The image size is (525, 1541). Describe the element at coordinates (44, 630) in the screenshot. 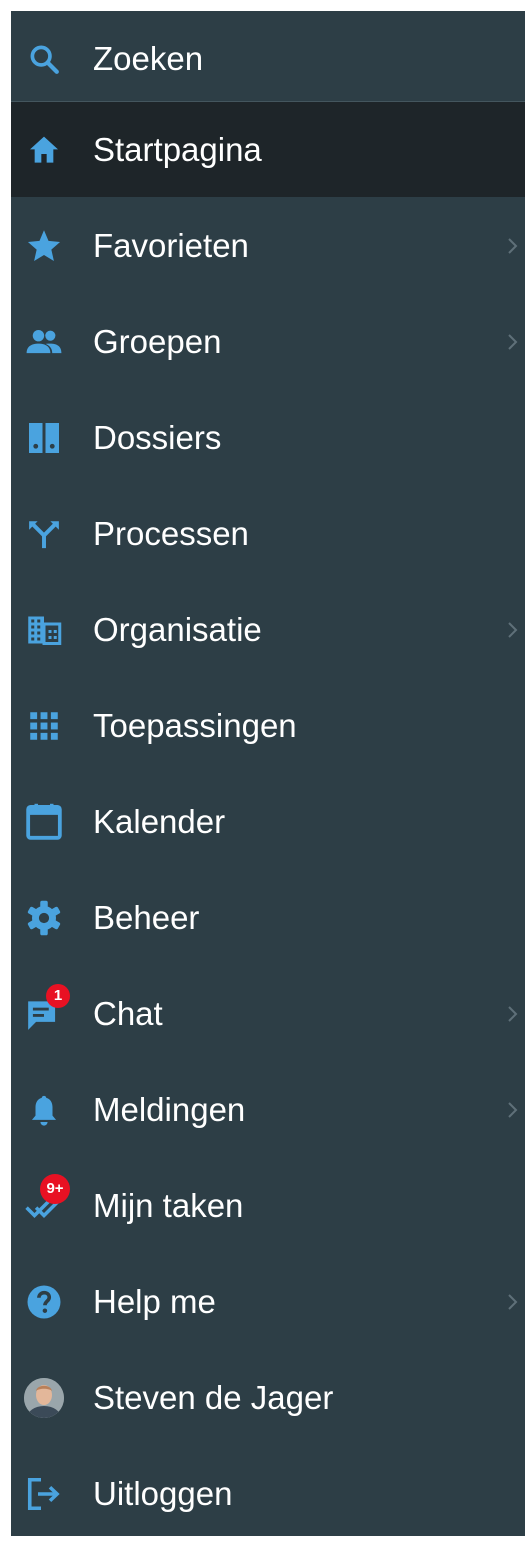

I see `building-icon` at that location.